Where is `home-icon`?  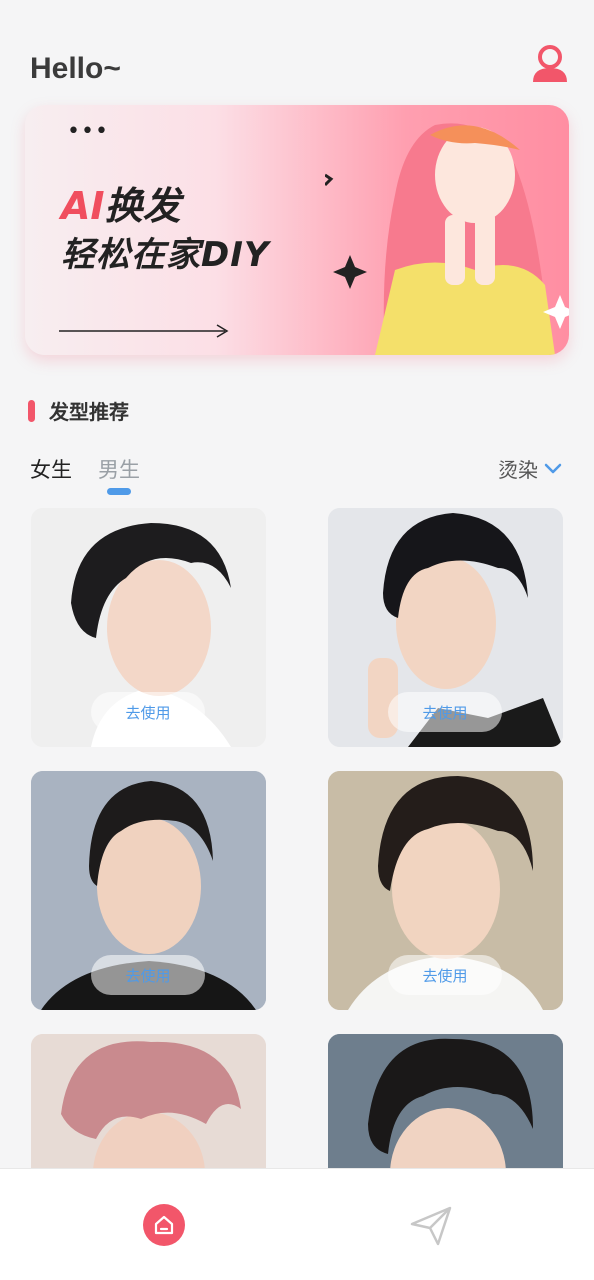
home-icon is located at coordinates (164, 1225).